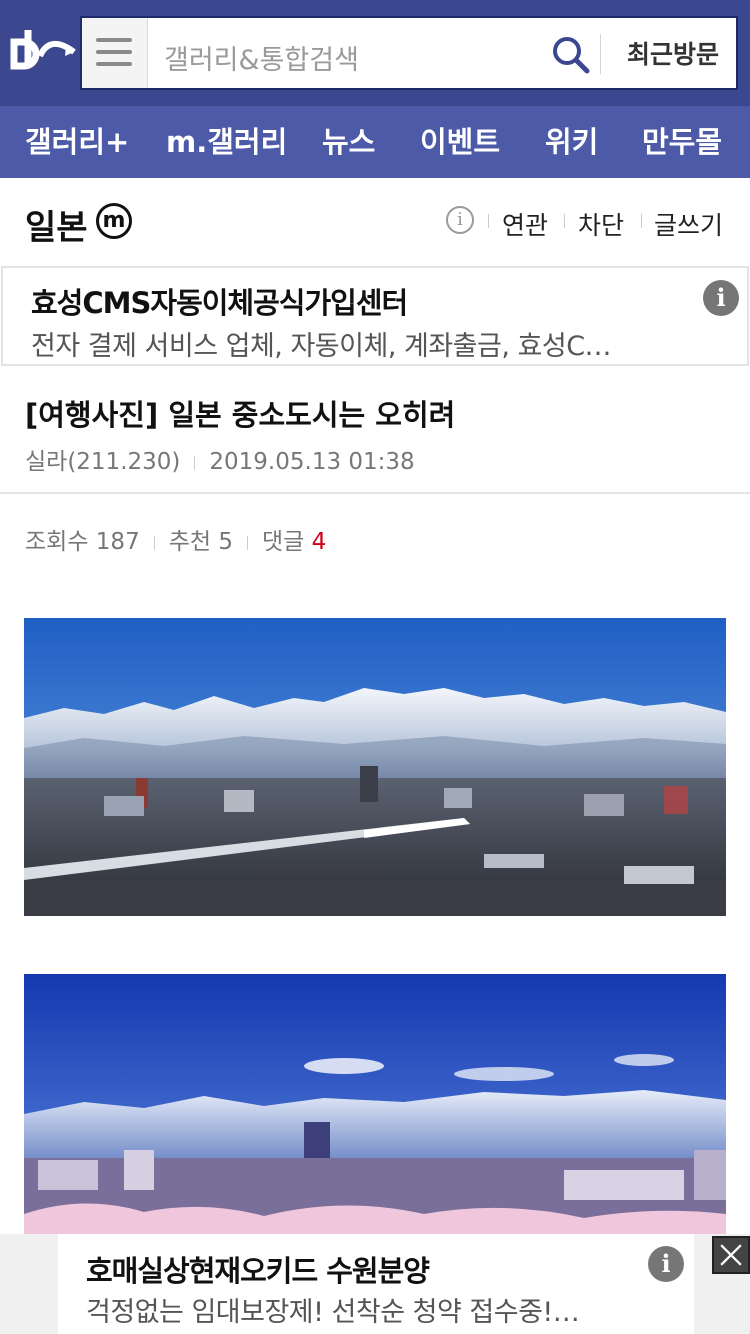 The image size is (750, 1334). I want to click on nav-item-m-gallery: m.갤러리, so click(226, 142).